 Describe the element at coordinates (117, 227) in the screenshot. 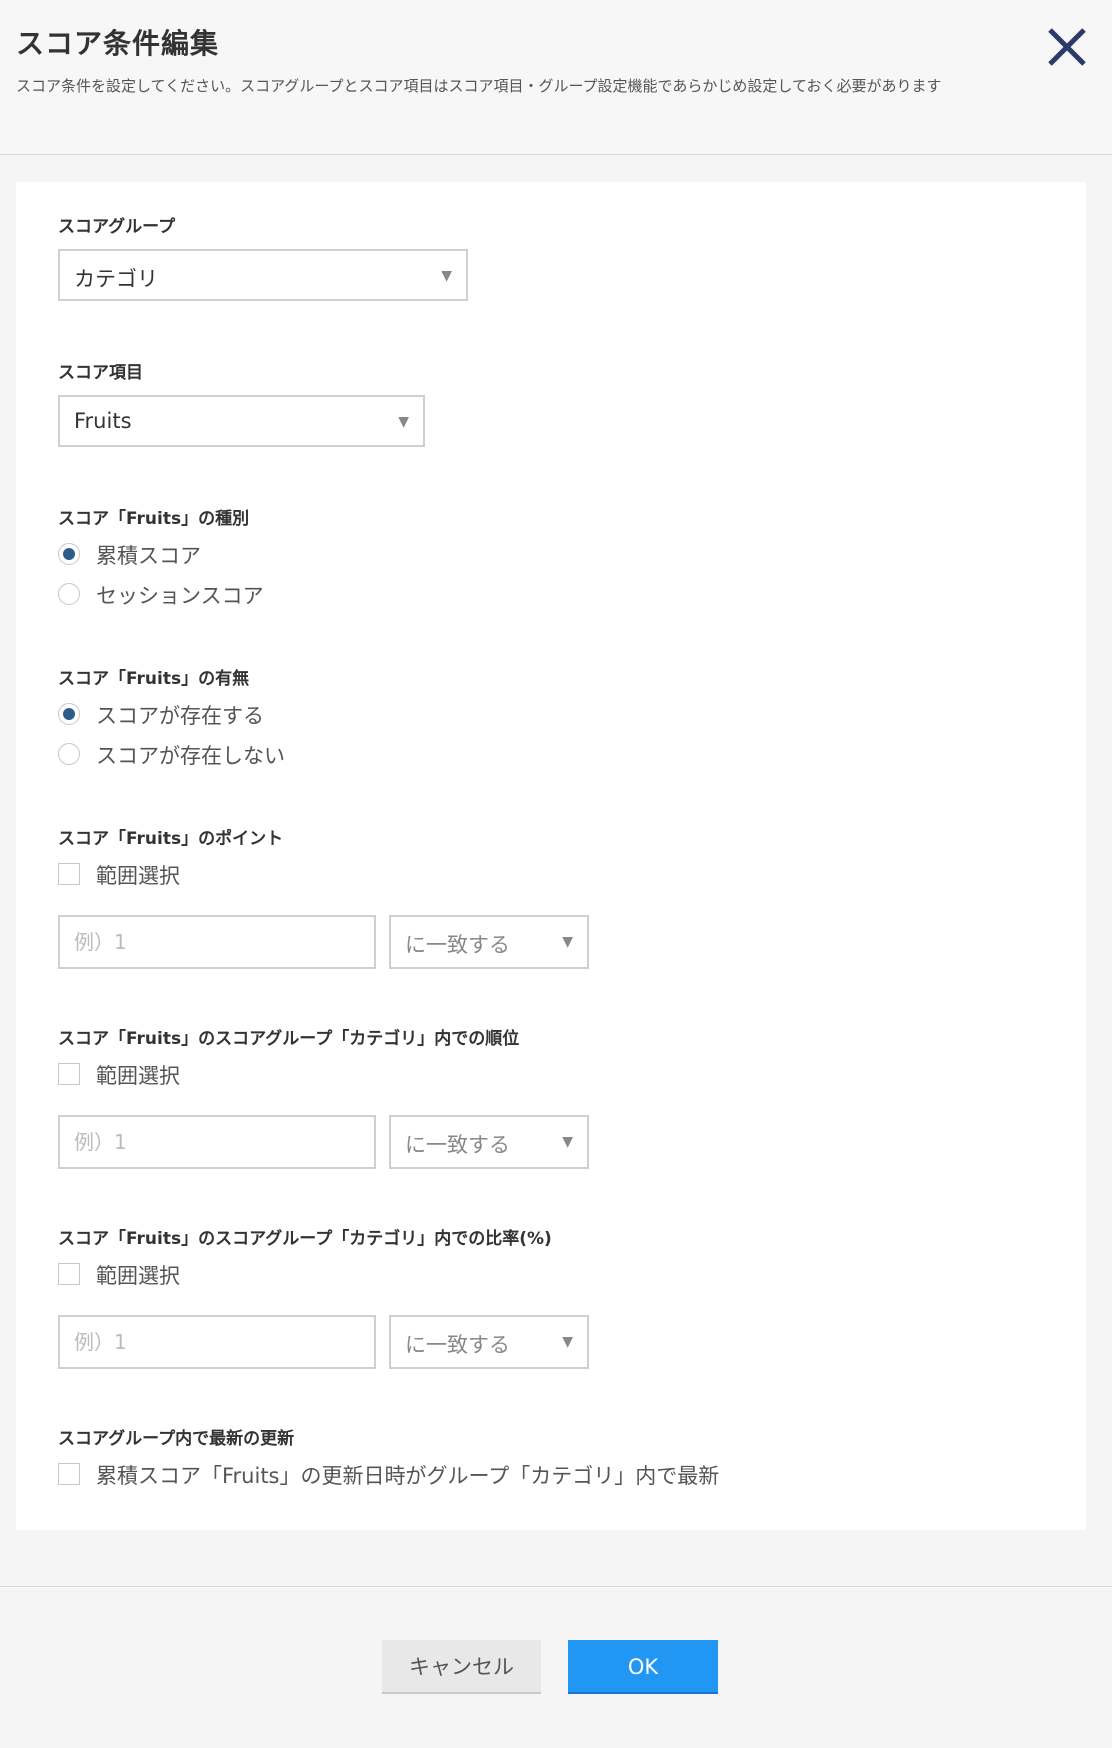

I see `score-group-label: スコアグループ` at that location.